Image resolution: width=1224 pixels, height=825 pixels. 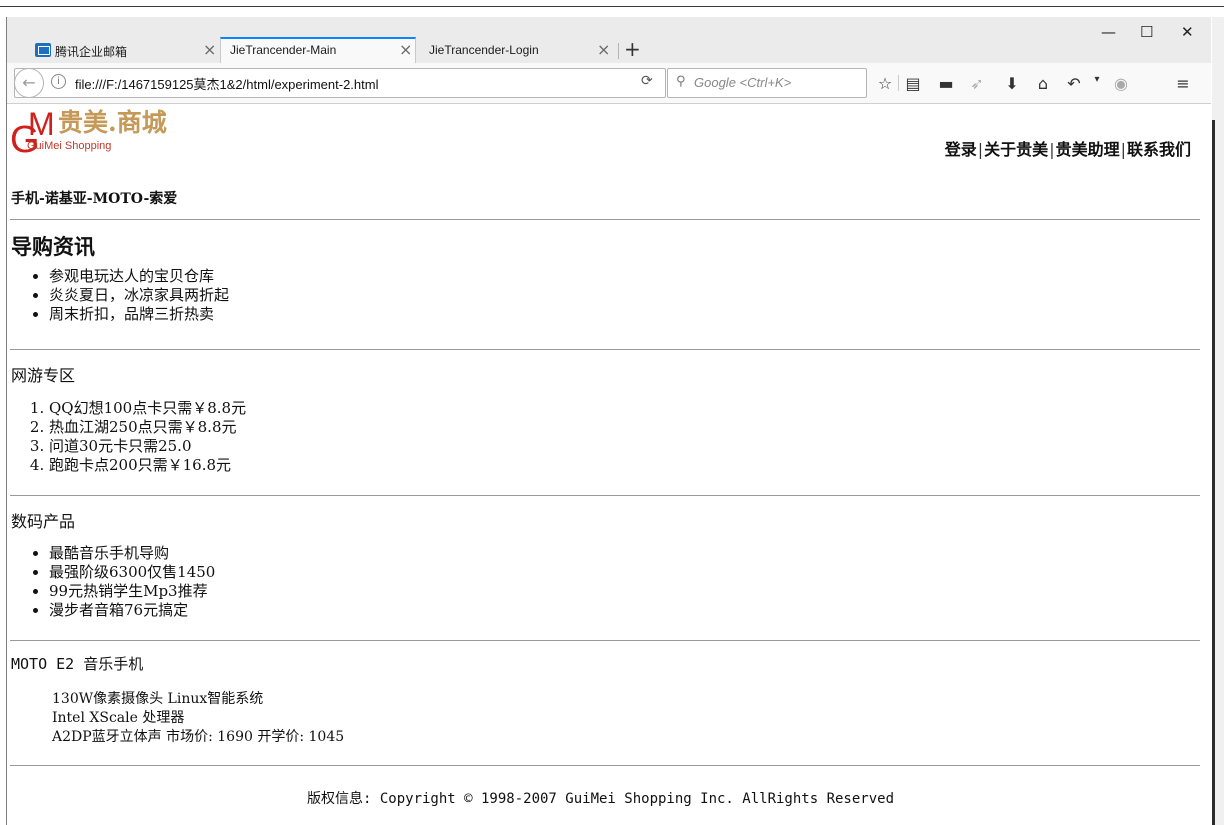 What do you see at coordinates (1043, 83) in the screenshot?
I see `home-icon: ⌂` at bounding box center [1043, 83].